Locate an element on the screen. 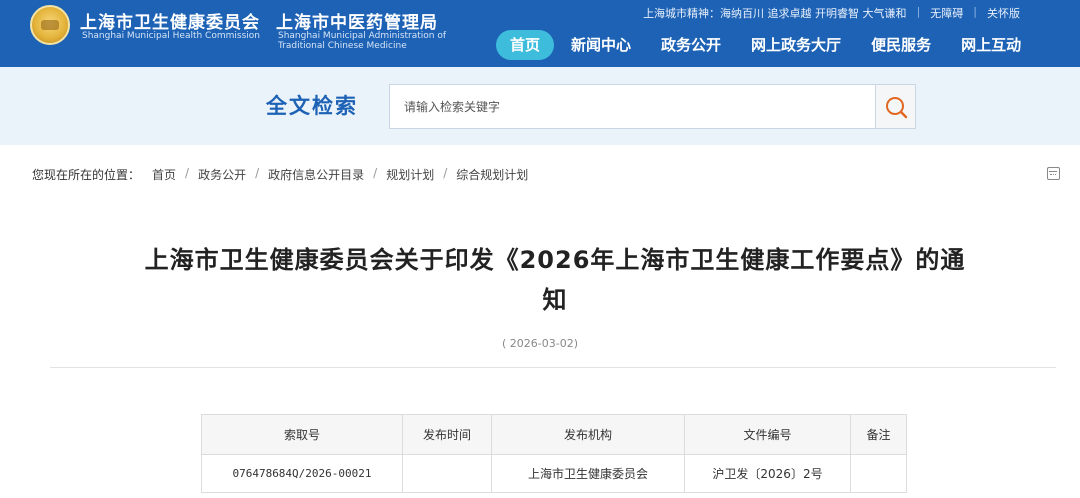 The width and height of the screenshot is (1080, 498). cell-index-no: 076478684Q/2026-00021 is located at coordinates (302, 473).